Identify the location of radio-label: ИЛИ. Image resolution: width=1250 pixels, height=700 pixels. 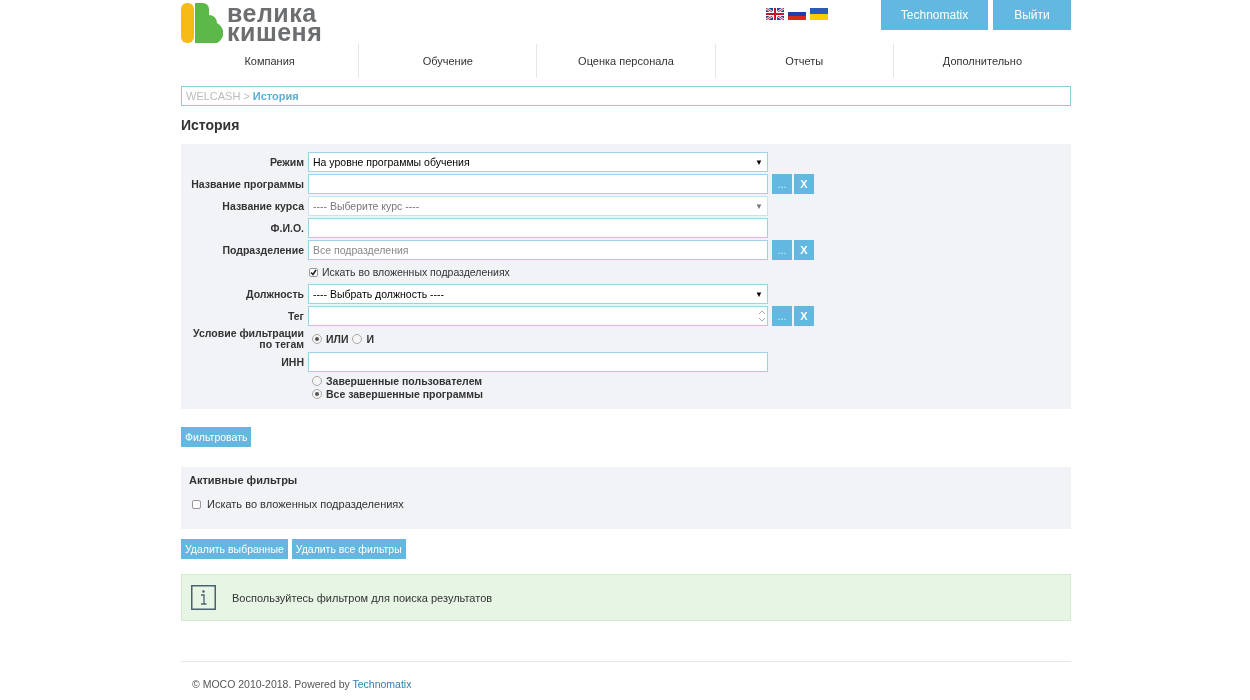
(337, 339).